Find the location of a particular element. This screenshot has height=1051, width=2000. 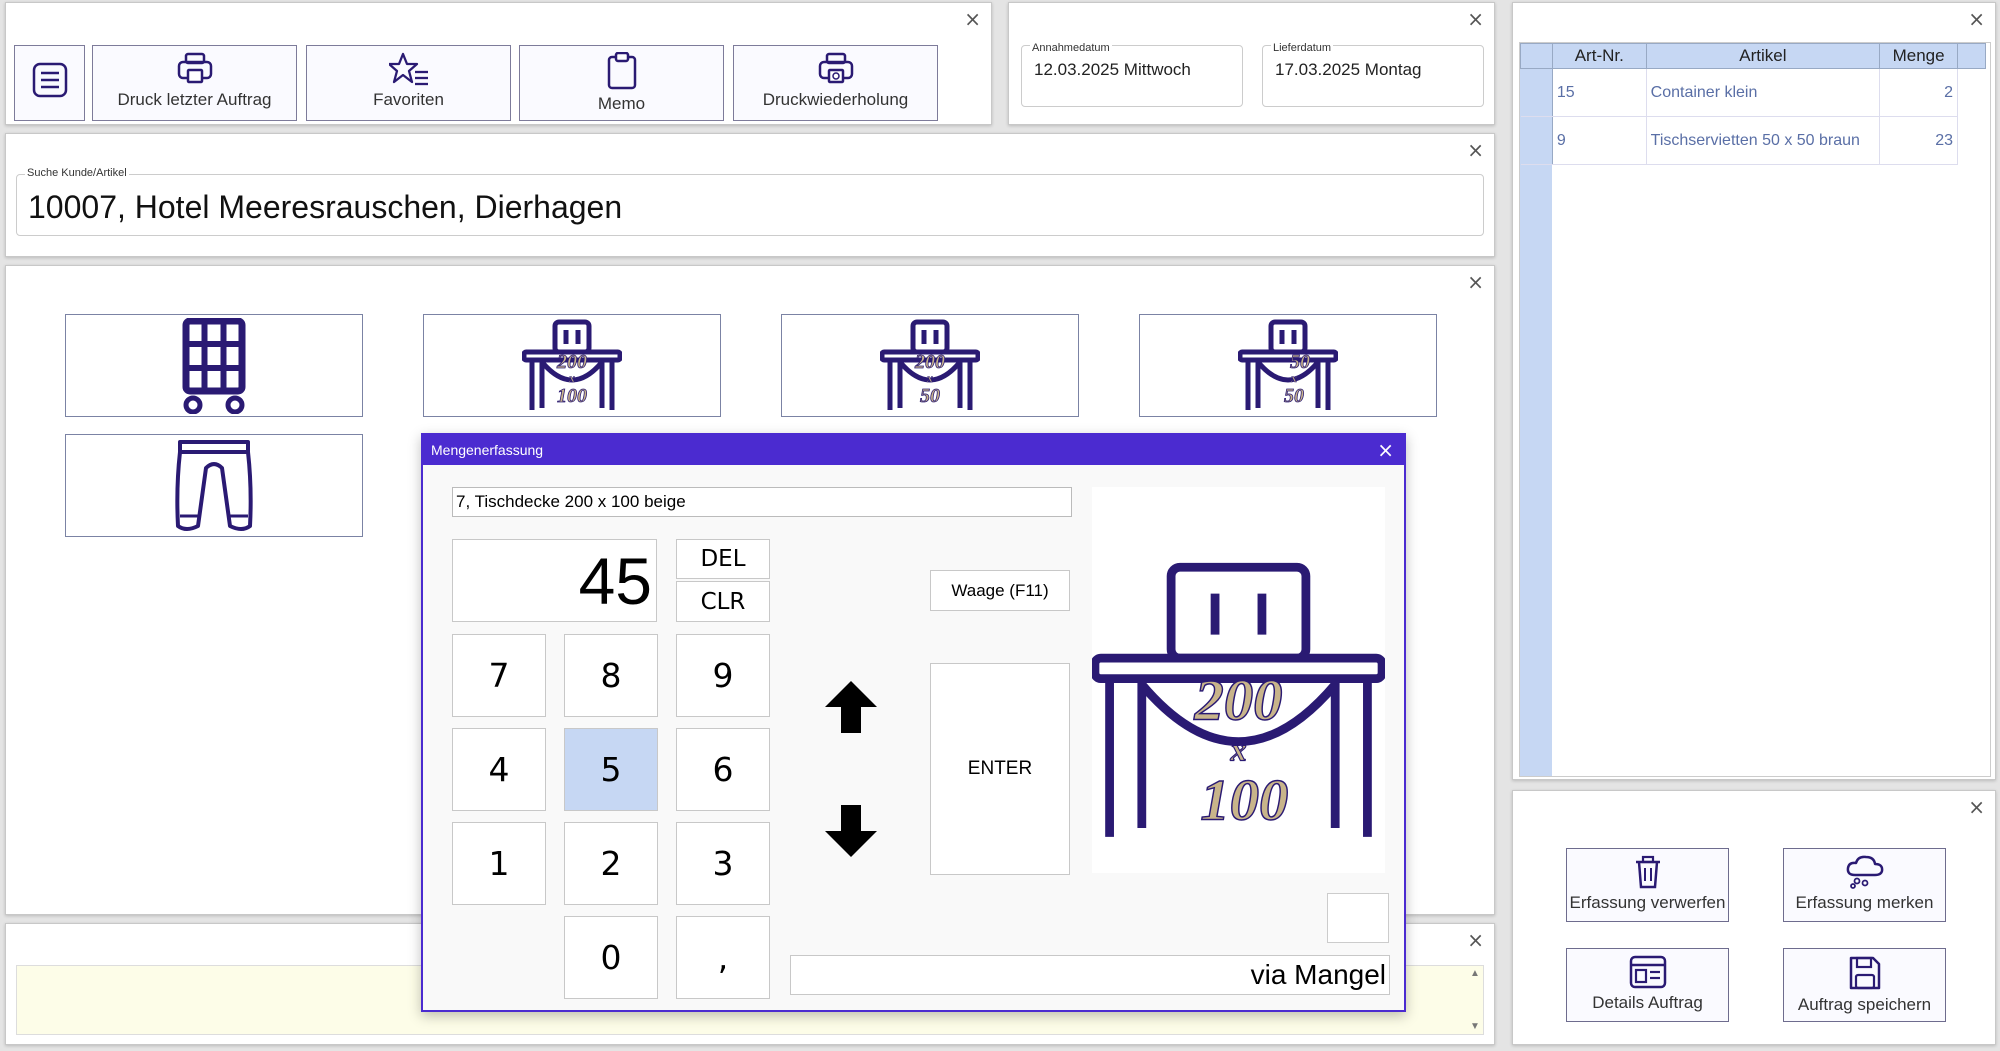

arrow-up-button is located at coordinates (851, 707).